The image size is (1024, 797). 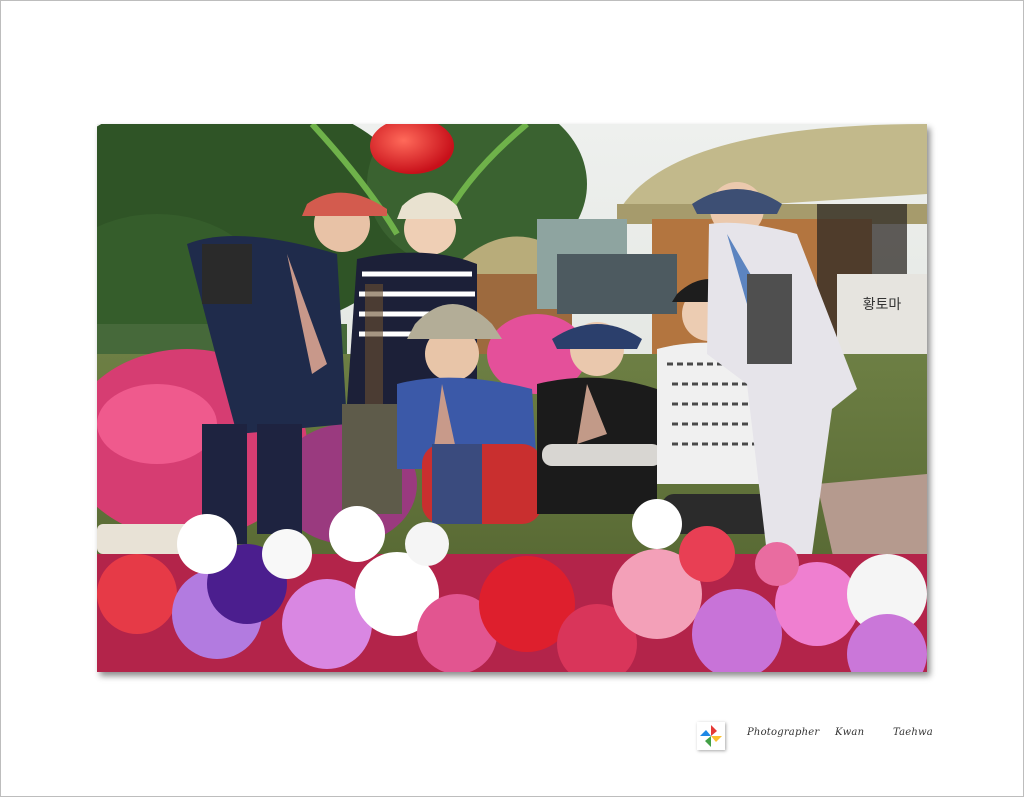 What do you see at coordinates (711, 736) in the screenshot?
I see `pinwheel-logo-icon` at bounding box center [711, 736].